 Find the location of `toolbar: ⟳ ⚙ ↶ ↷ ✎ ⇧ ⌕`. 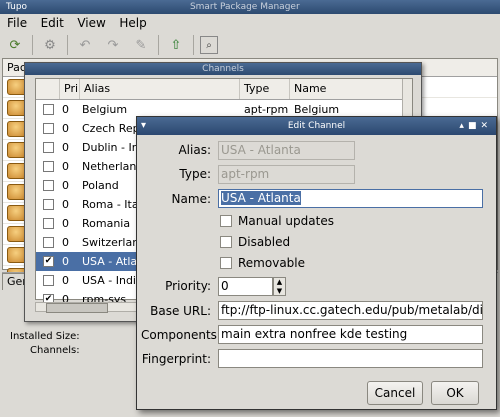

toolbar: ⟳ ⚙ ↶ ↷ ✎ ⇧ ⌕ is located at coordinates (111, 45).